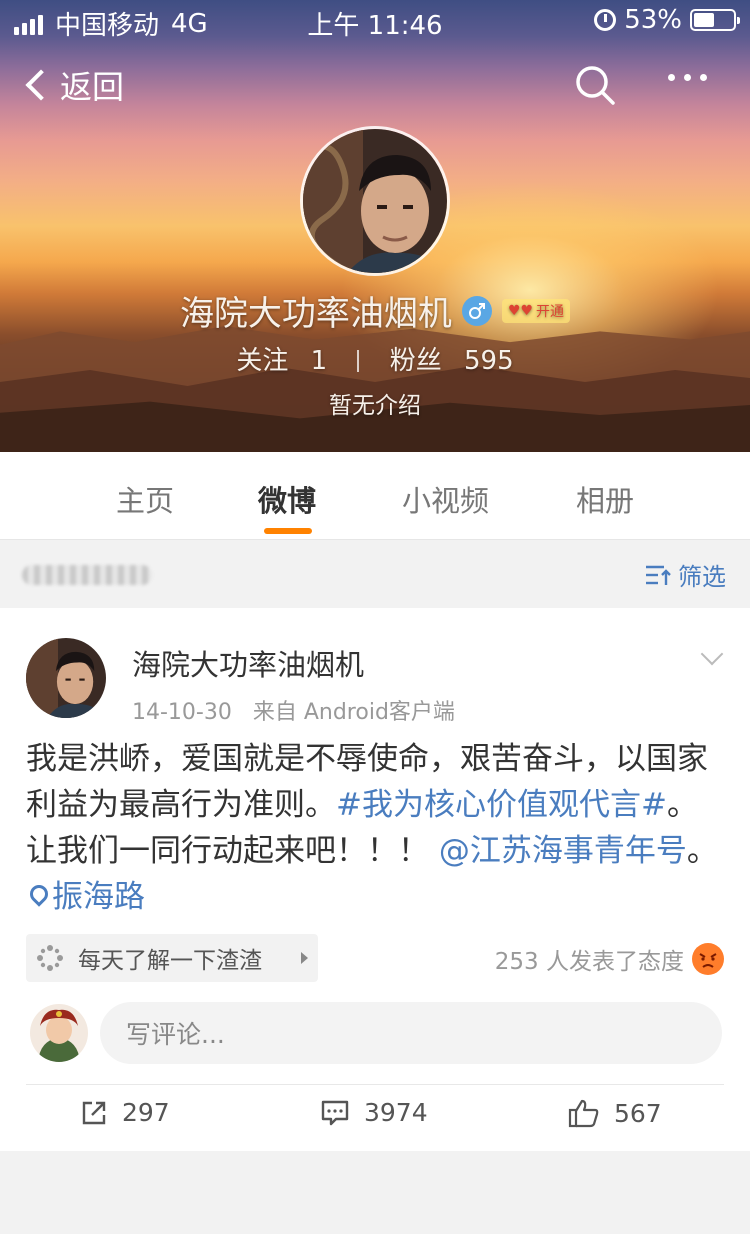 This screenshot has height=1234, width=750. I want to click on profile-name-row: 海院大功率油烟机 ♥♥ 开通, so click(375, 310).